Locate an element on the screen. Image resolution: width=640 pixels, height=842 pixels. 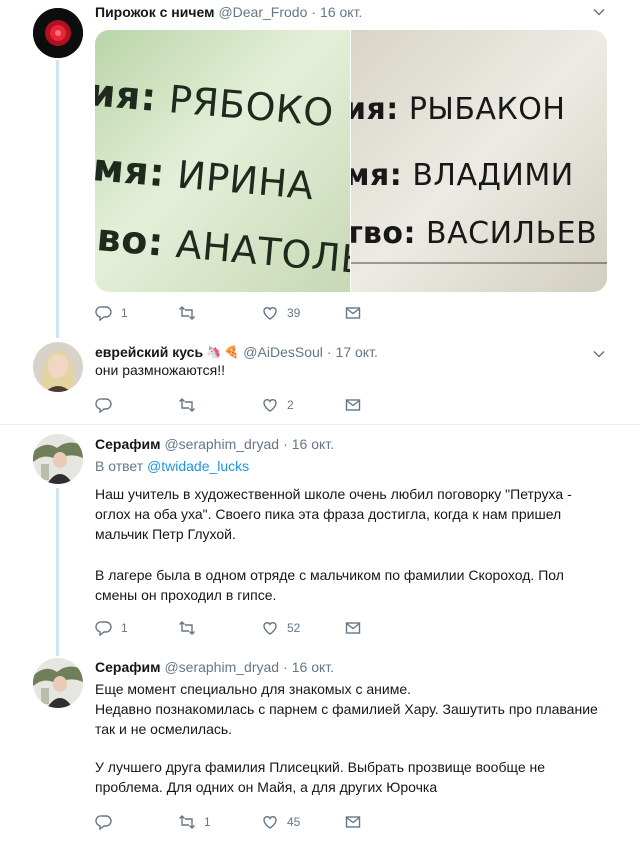
tweet-header: Пирожок с ничем @Dear_Frodo · 16 окт. is located at coordinates (228, 12).